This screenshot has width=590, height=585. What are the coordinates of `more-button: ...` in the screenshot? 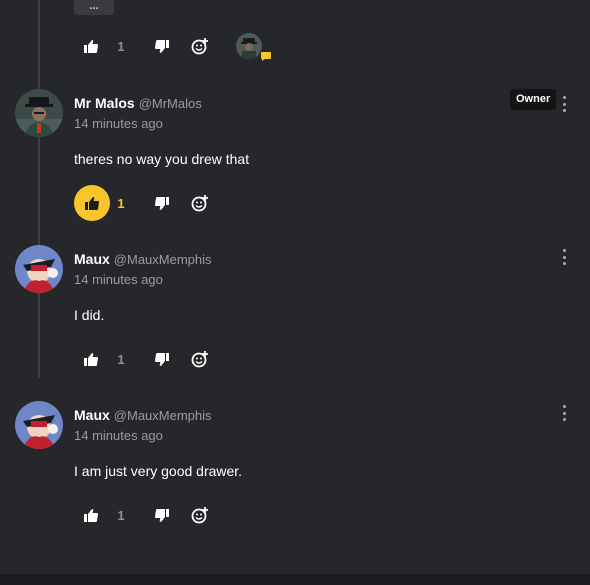 It's located at (94, 7).